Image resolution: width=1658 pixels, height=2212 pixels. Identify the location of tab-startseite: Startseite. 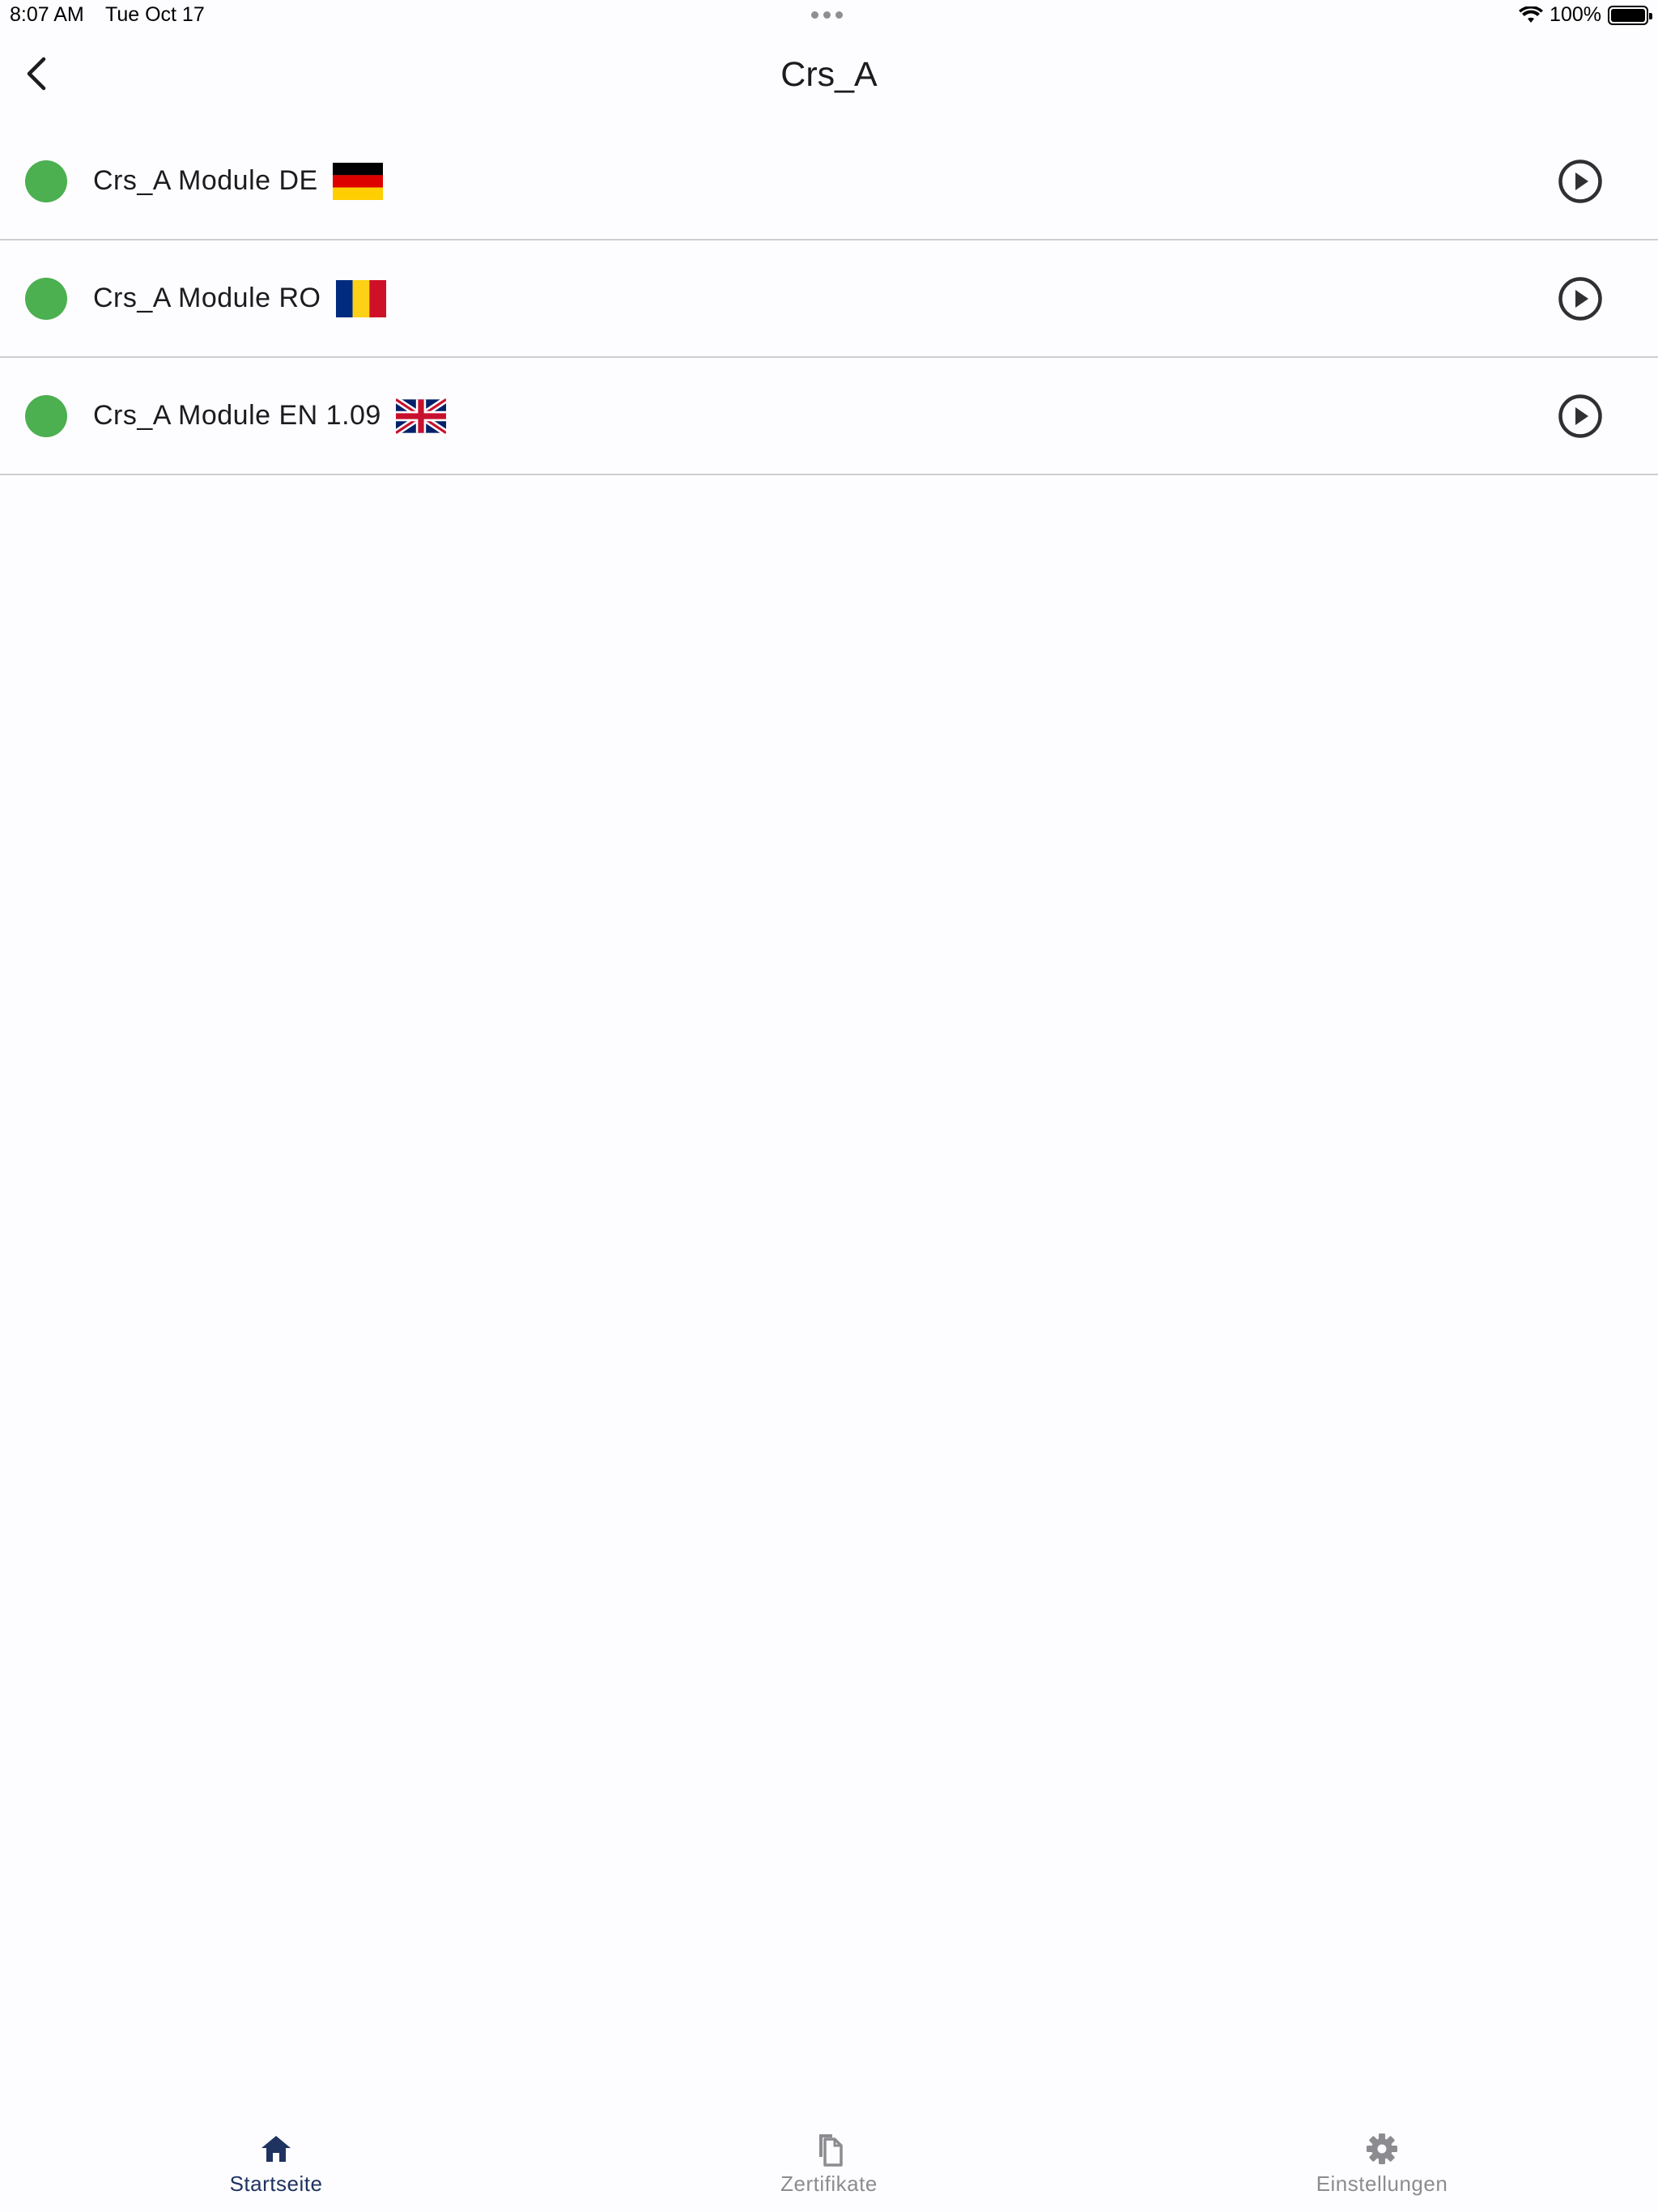
(276, 2155).